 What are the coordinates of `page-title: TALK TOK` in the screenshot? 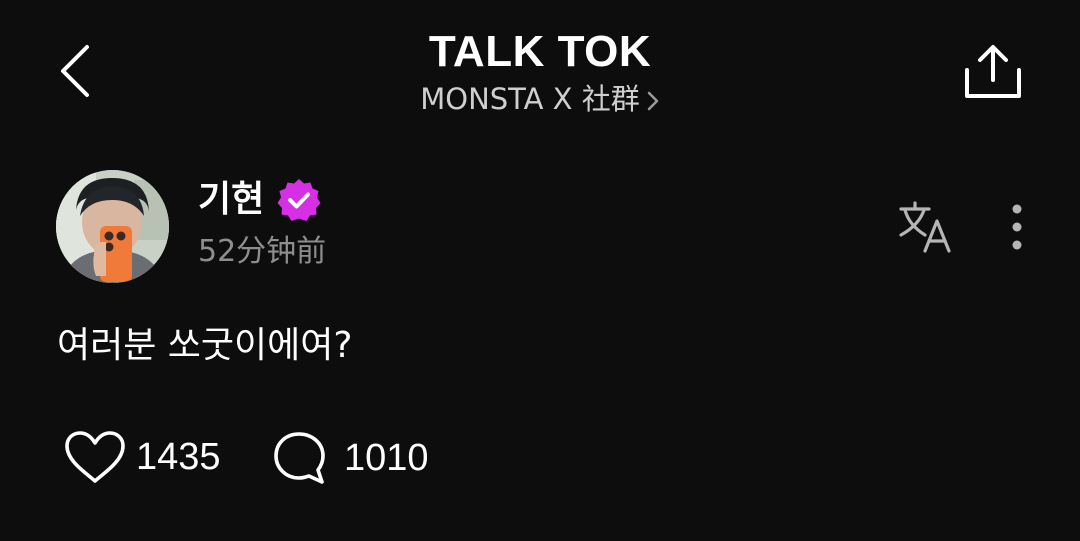 It's located at (540, 51).